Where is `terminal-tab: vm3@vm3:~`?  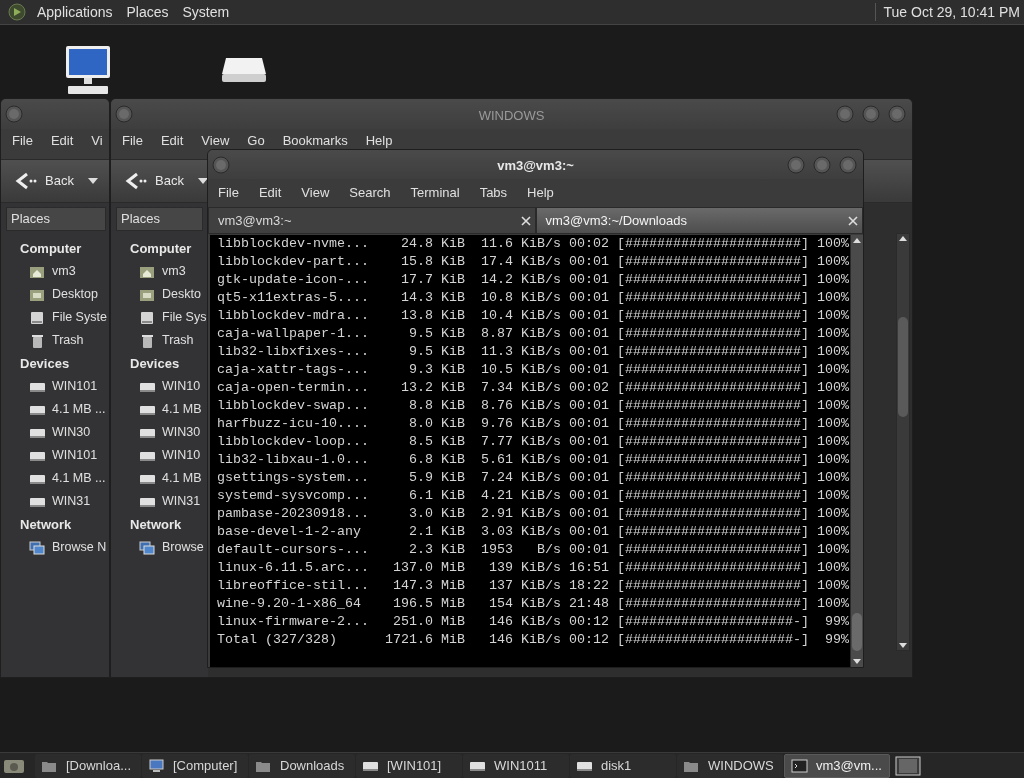 terminal-tab: vm3@vm3:~ is located at coordinates (372, 220).